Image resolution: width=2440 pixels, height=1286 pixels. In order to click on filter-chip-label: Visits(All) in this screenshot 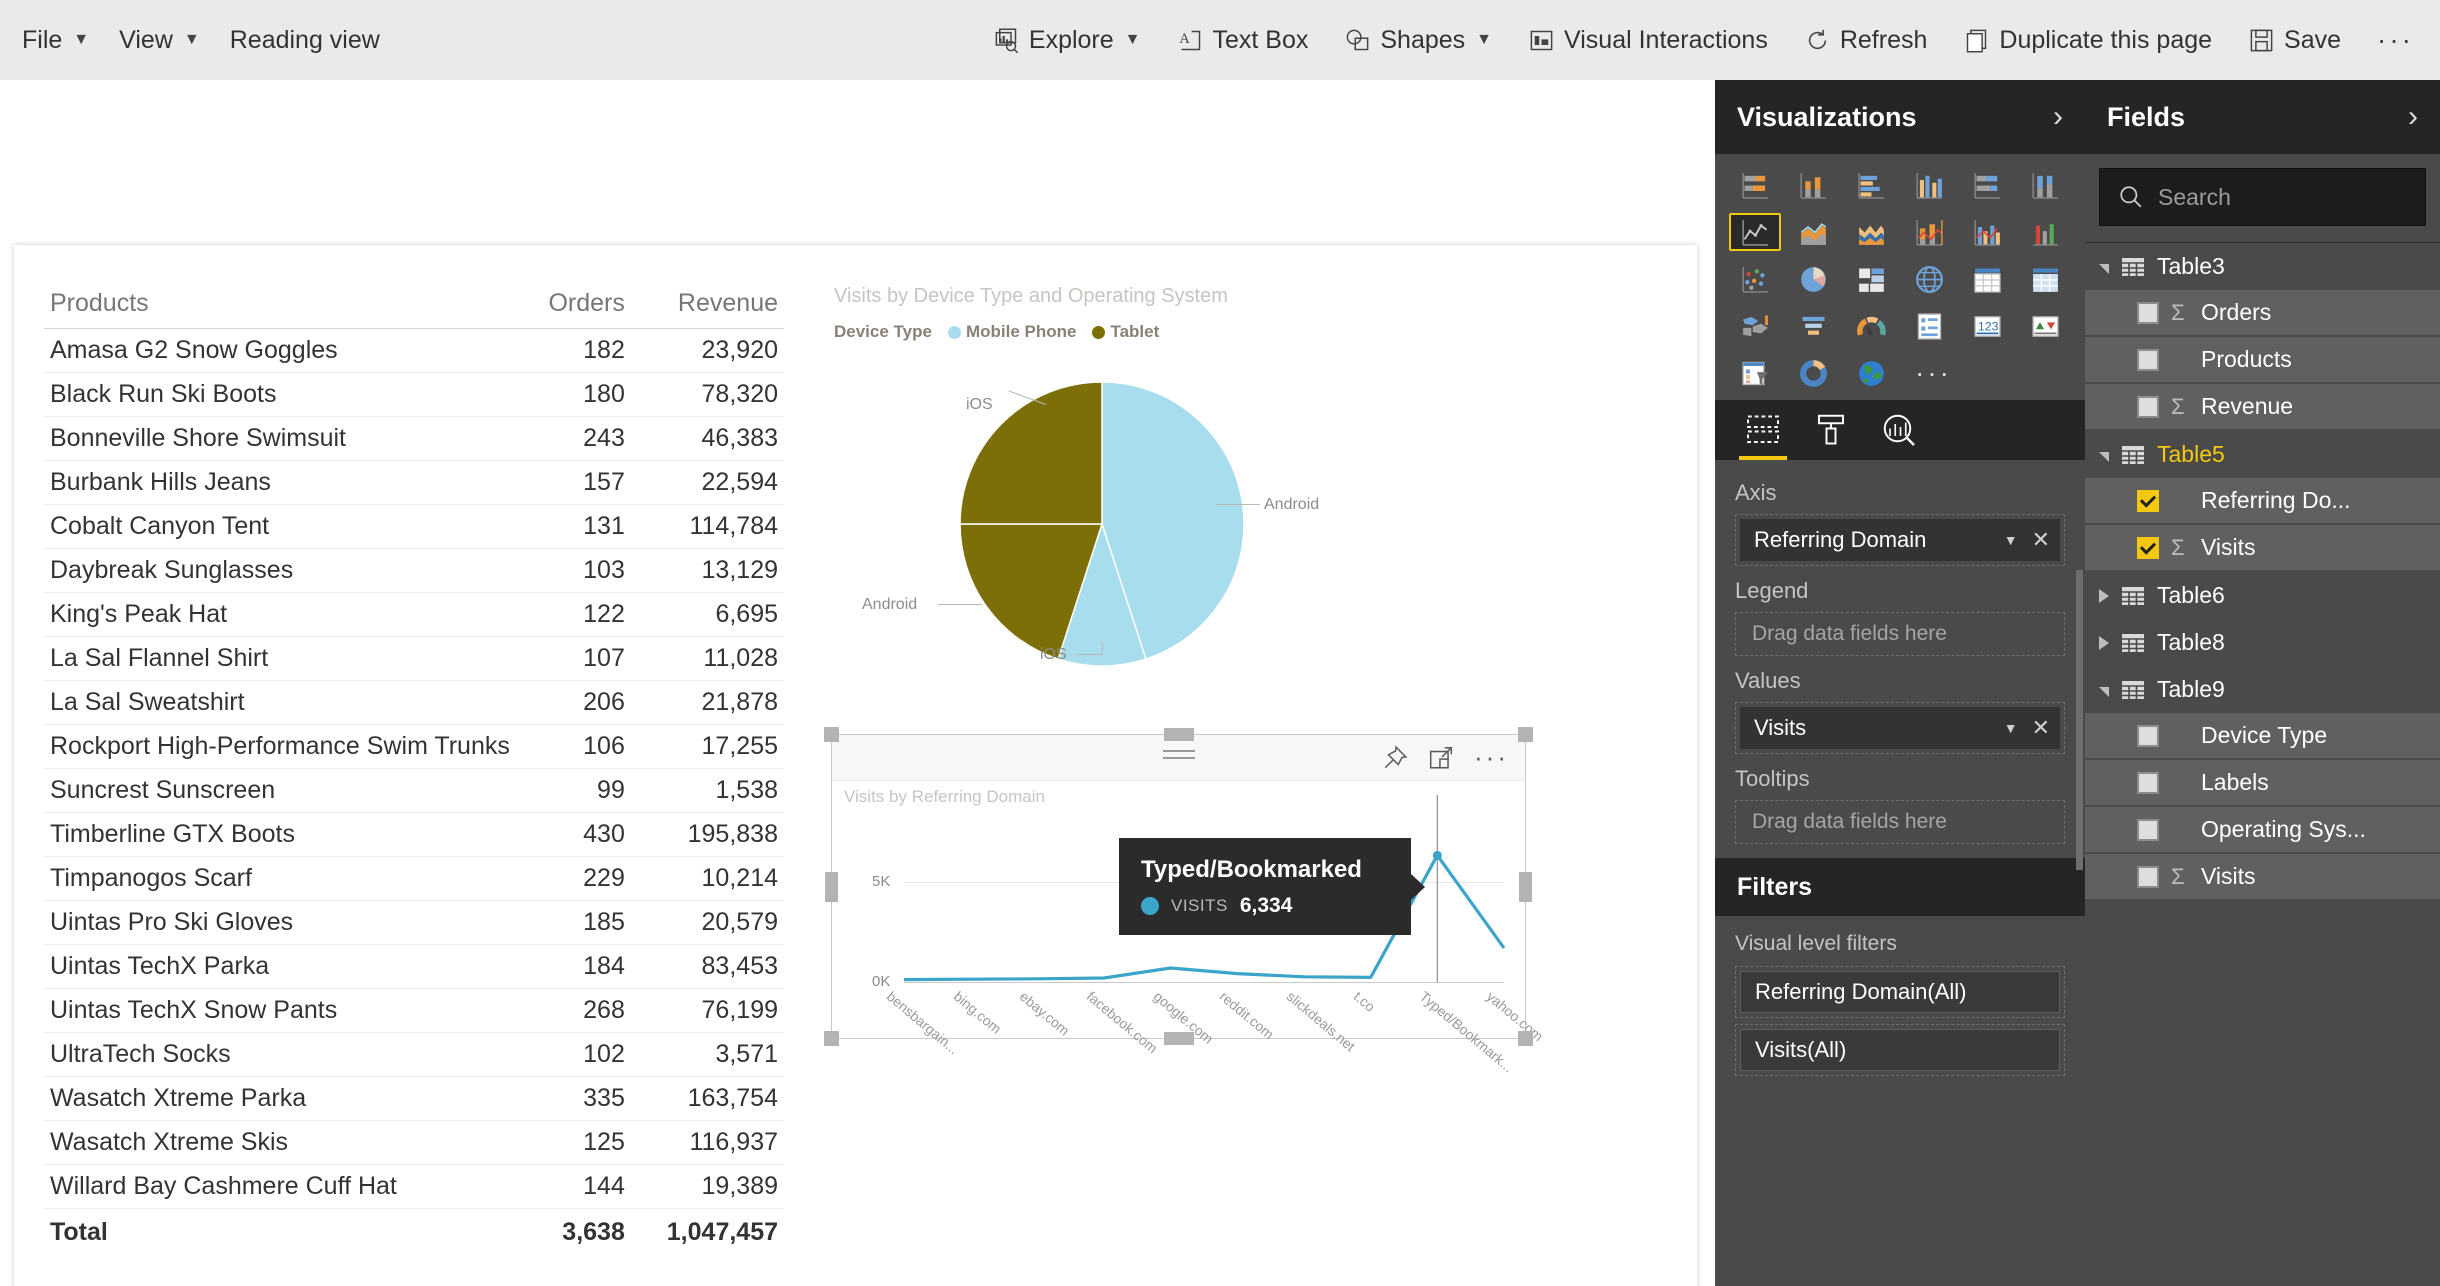, I will do `click(1900, 1050)`.